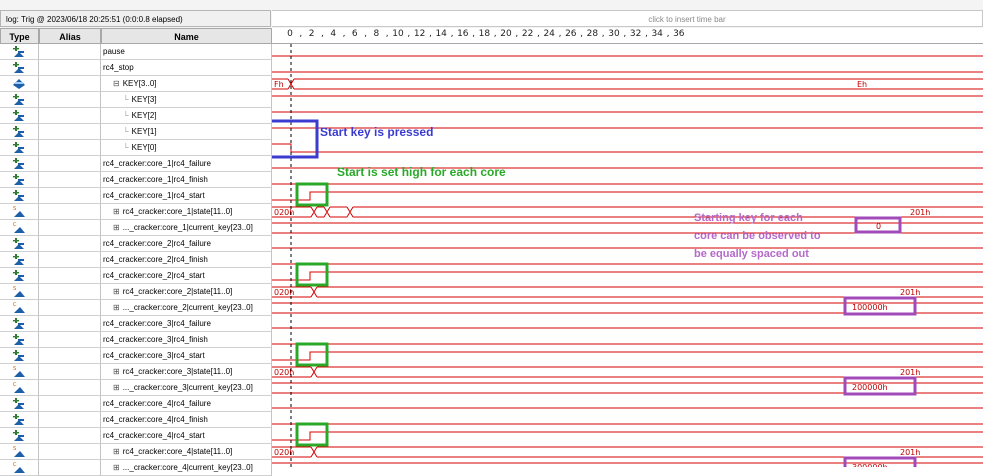 The image size is (983, 476). Describe the element at coordinates (186, 404) in the screenshot. I see `node-name-cell: rc4_cracker:core_4|rc4_failure` at that location.